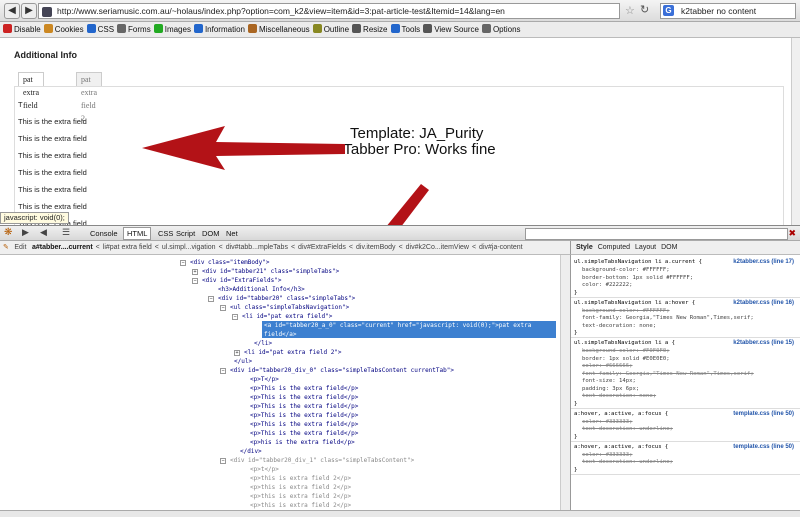  Describe the element at coordinates (669, 247) in the screenshot. I see `side-tab-dom: DOM` at that location.